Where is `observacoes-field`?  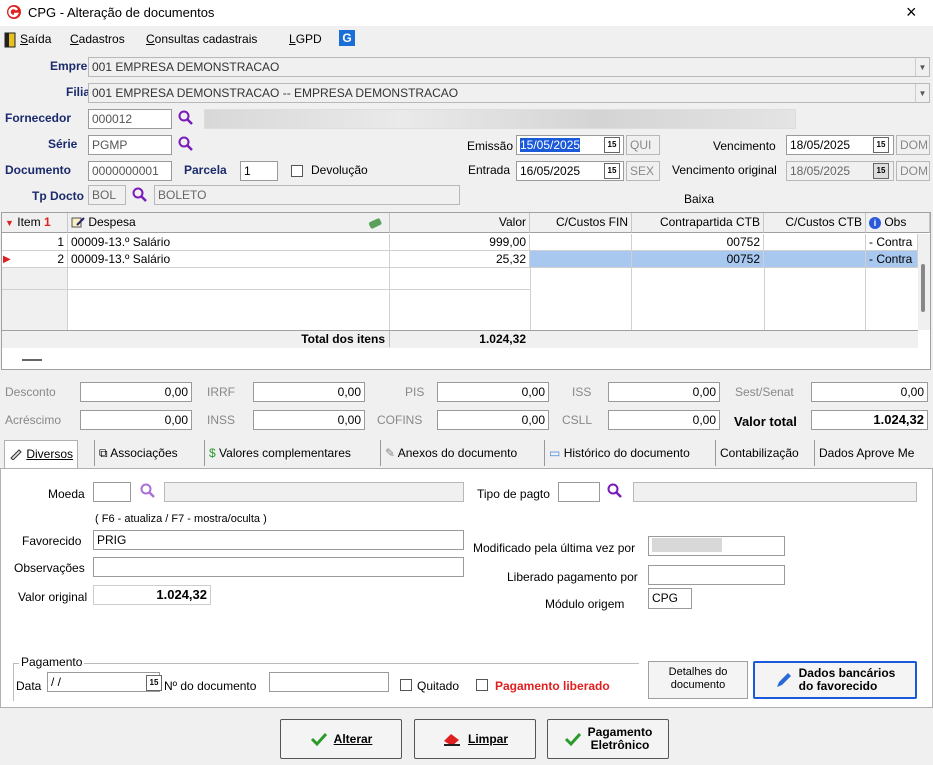 observacoes-field is located at coordinates (278, 567).